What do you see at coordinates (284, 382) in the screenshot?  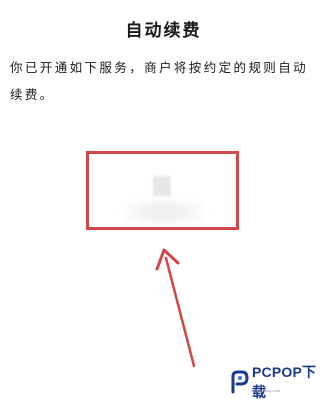 I see `watermark-brand-text: PCPOP下载` at bounding box center [284, 382].